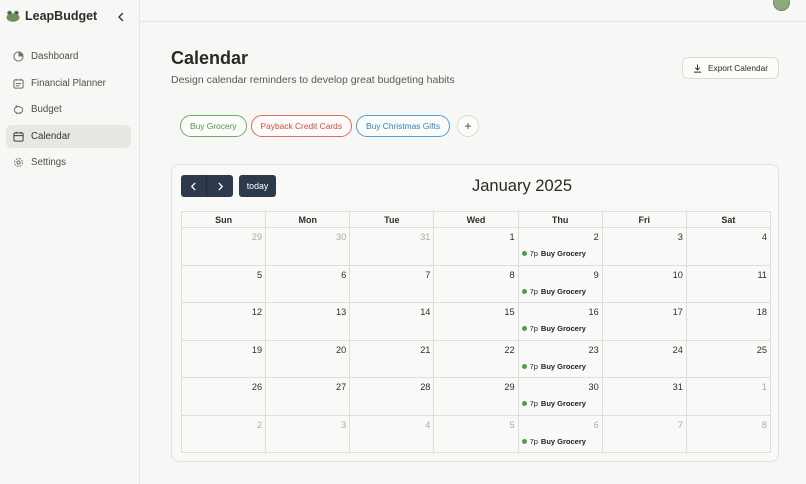 Image resolution: width=806 pixels, height=484 pixels. Describe the element at coordinates (68, 109) in the screenshot. I see `sidebar-item-budget: Budget` at that location.